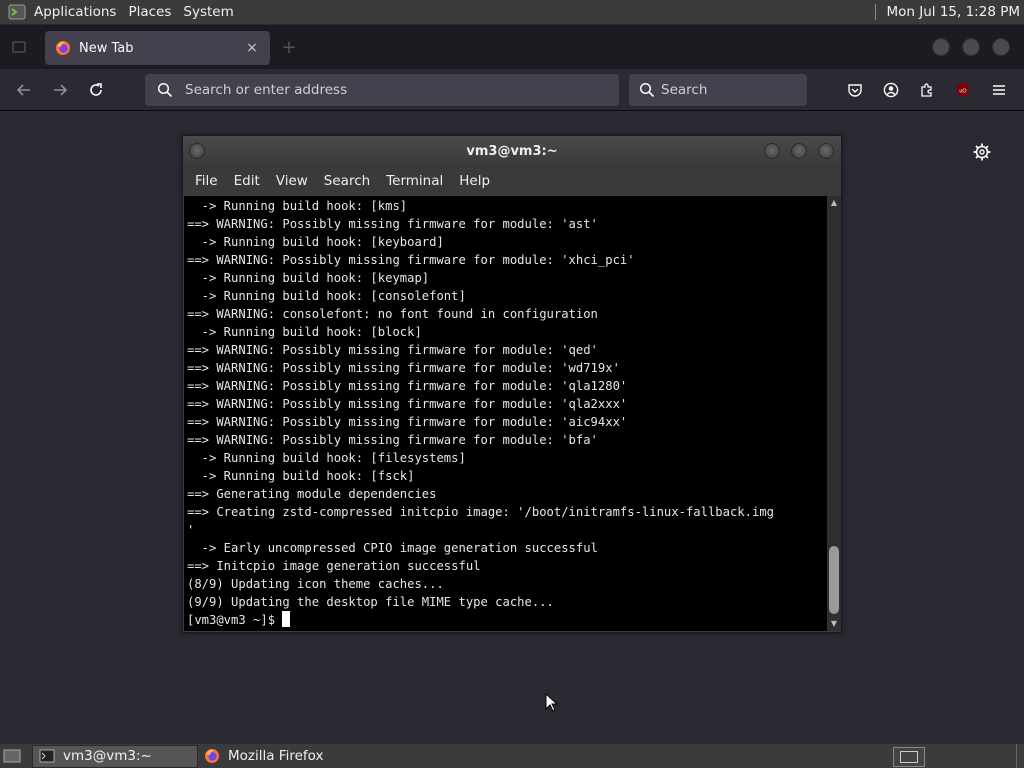  Describe the element at coordinates (512, 47) in the screenshot. I see `browser-tab-bar: New Tab × +` at that location.